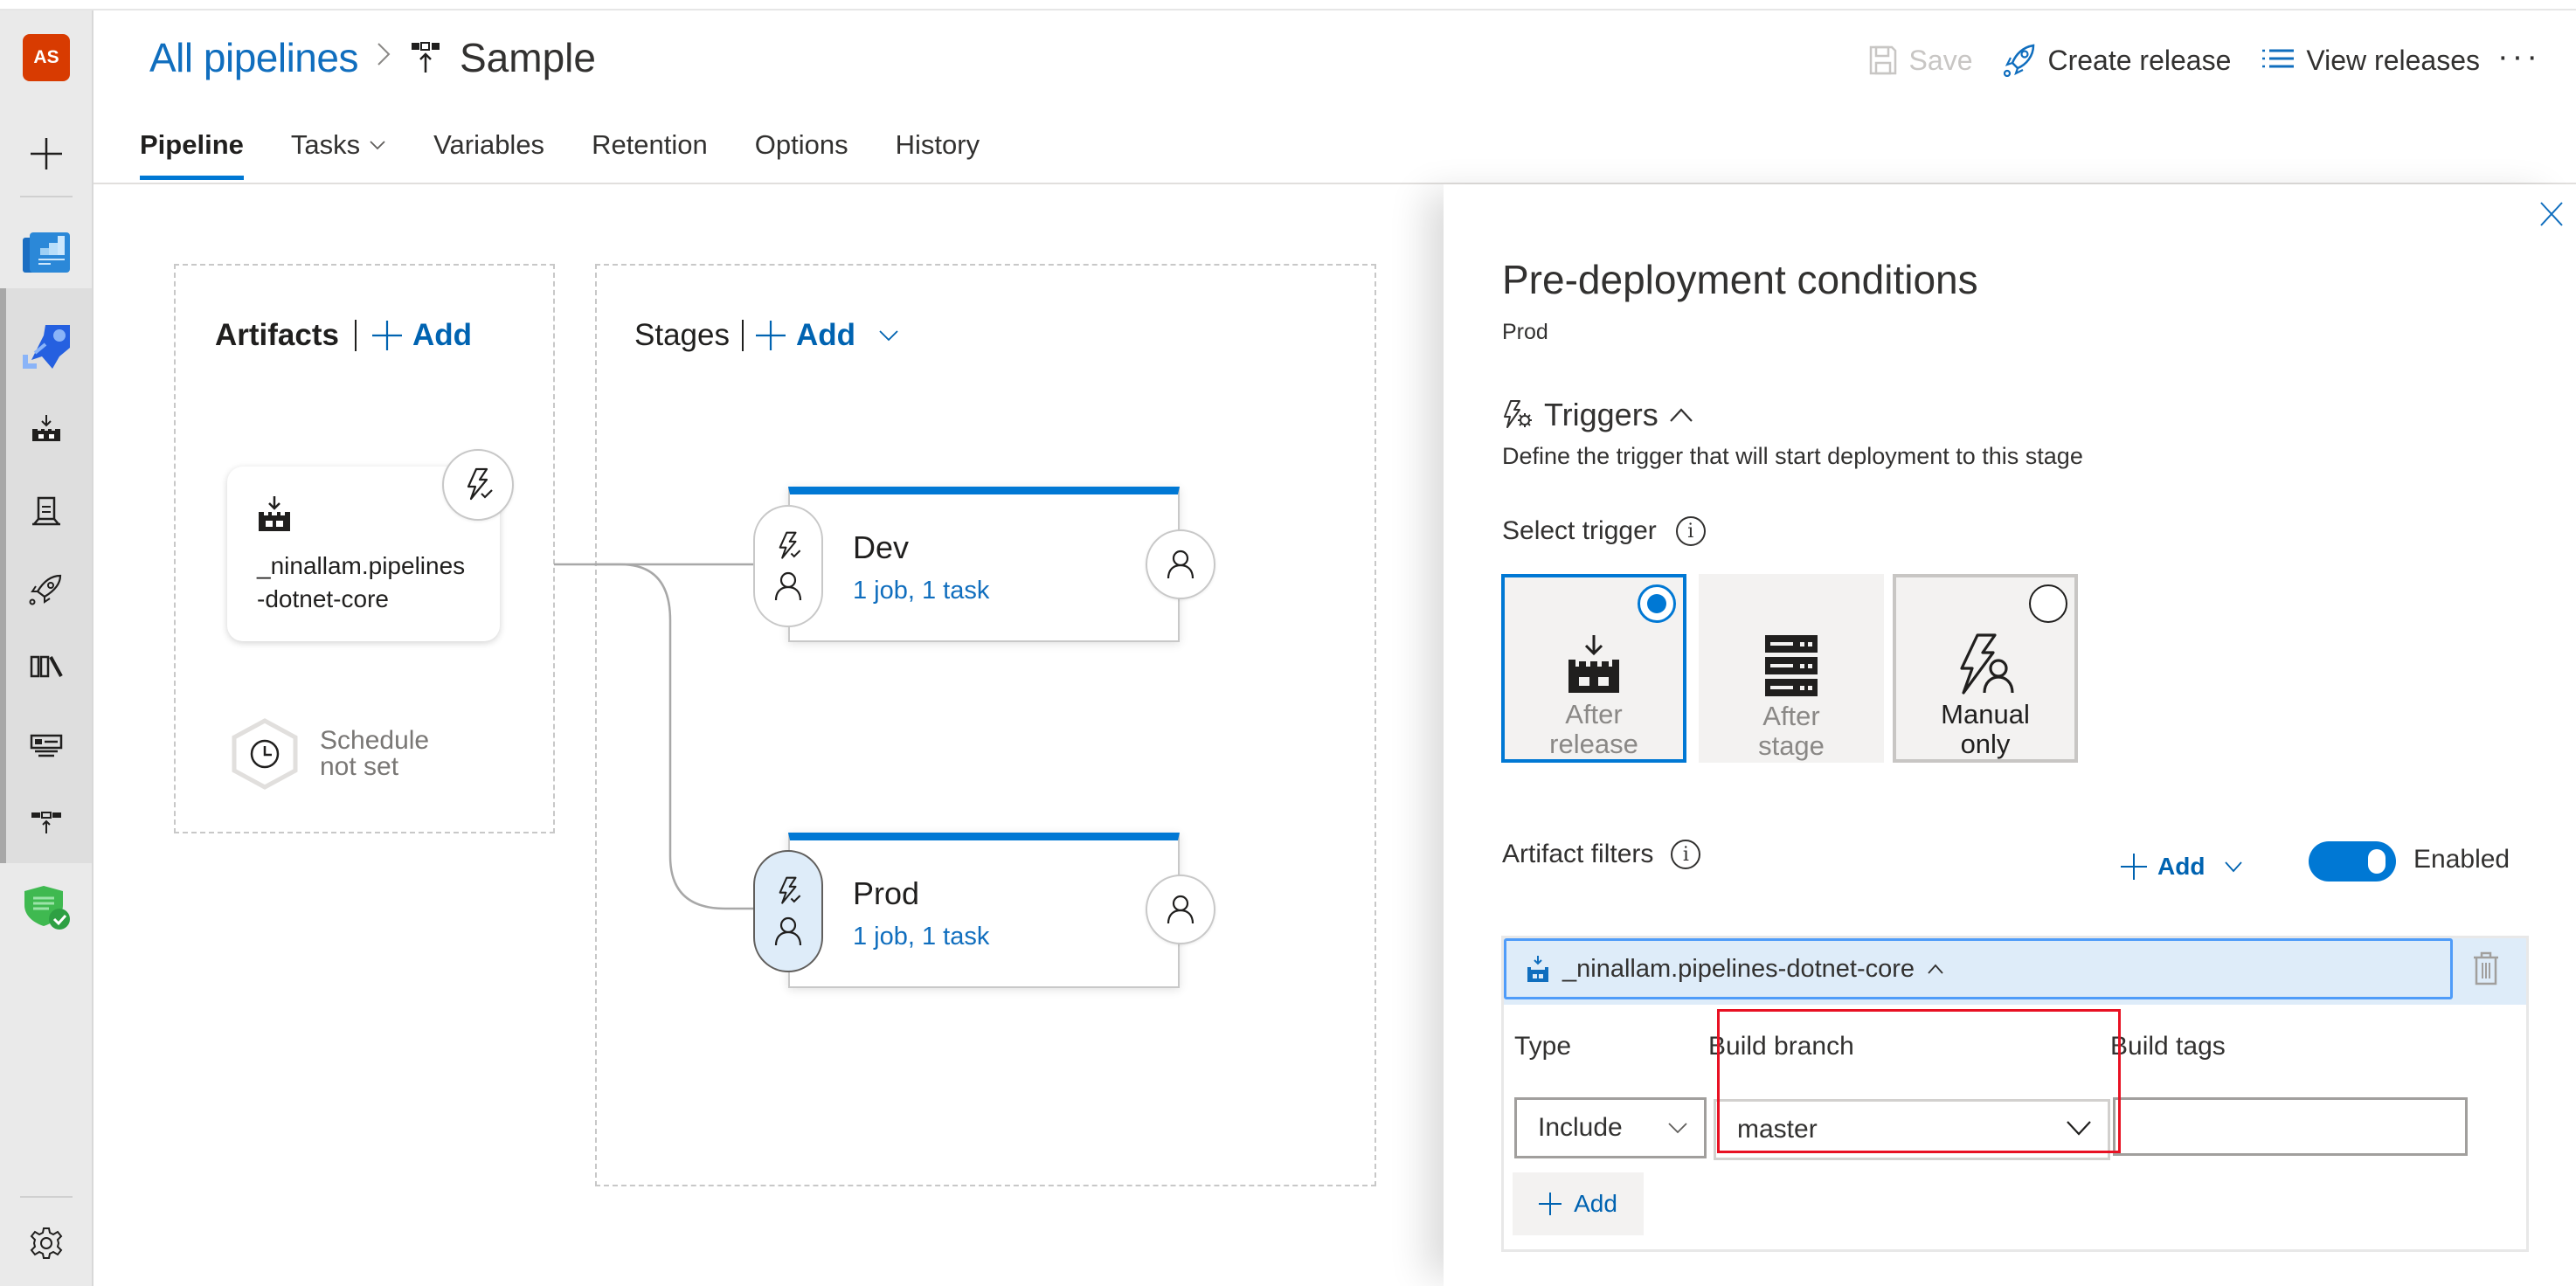  I want to click on pre-deployment-conditions-dev, so click(788, 566).